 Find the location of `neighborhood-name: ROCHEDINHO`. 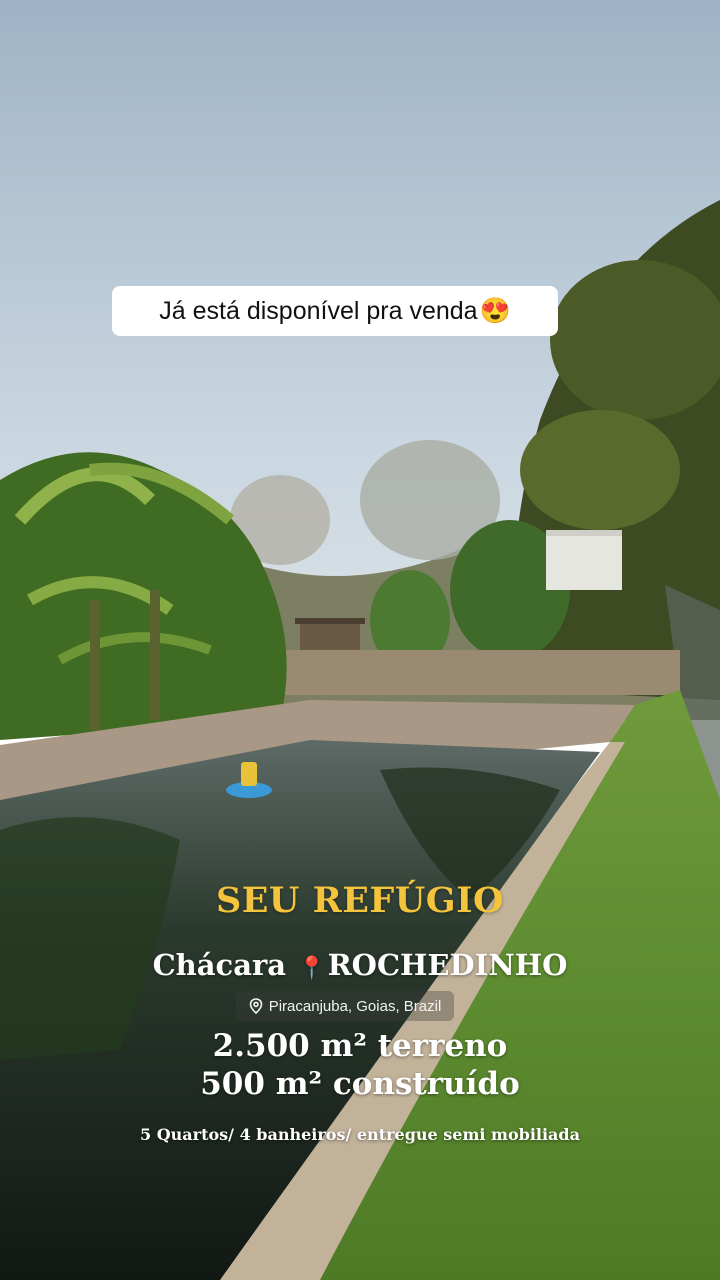

neighborhood-name: ROCHEDINHO is located at coordinates (447, 965).